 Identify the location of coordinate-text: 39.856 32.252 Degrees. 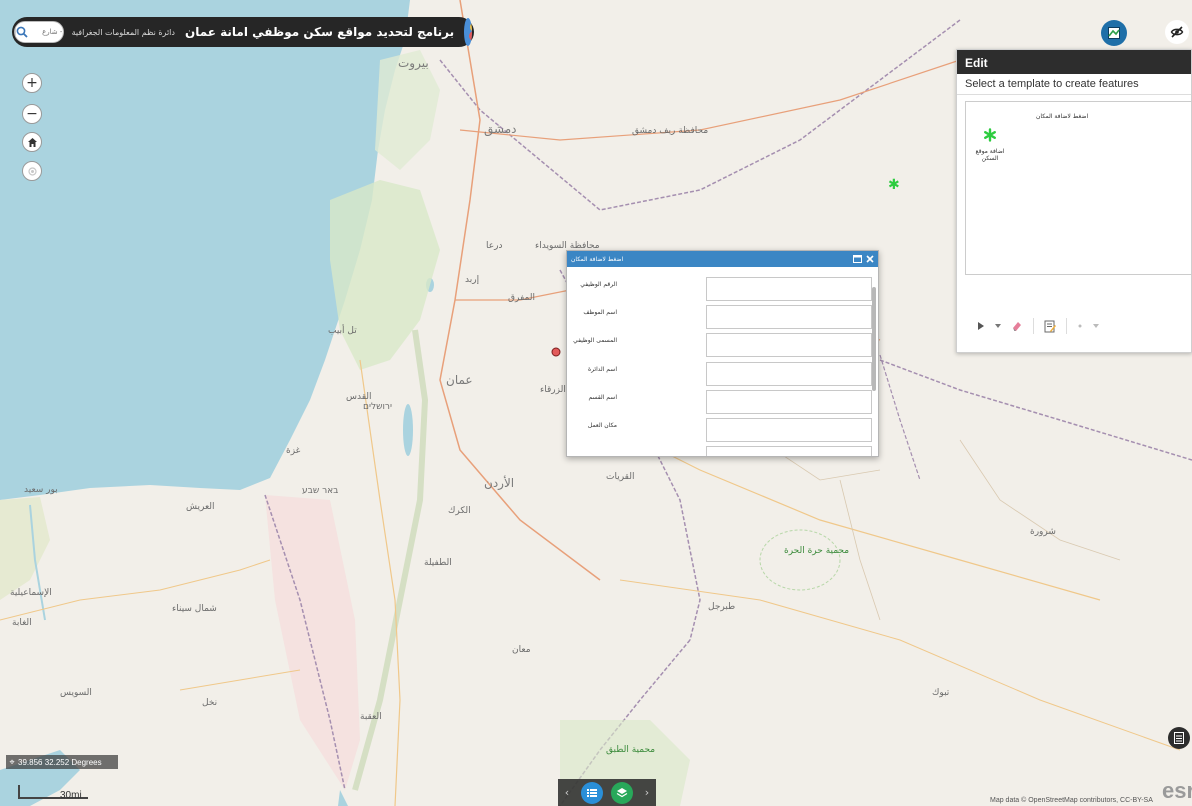
(60, 762).